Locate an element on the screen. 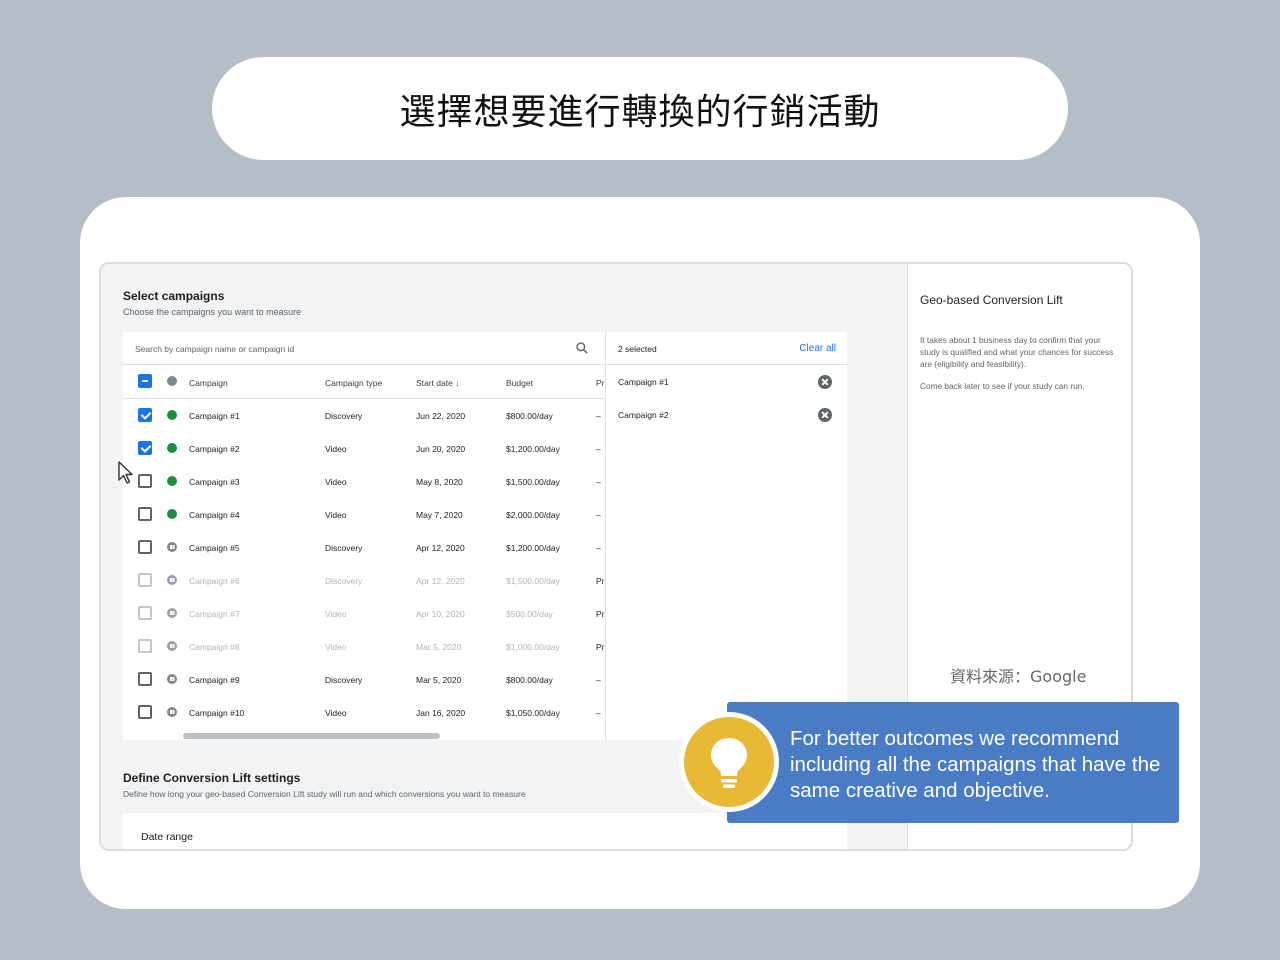  selected-count: 2 selected is located at coordinates (637, 349).